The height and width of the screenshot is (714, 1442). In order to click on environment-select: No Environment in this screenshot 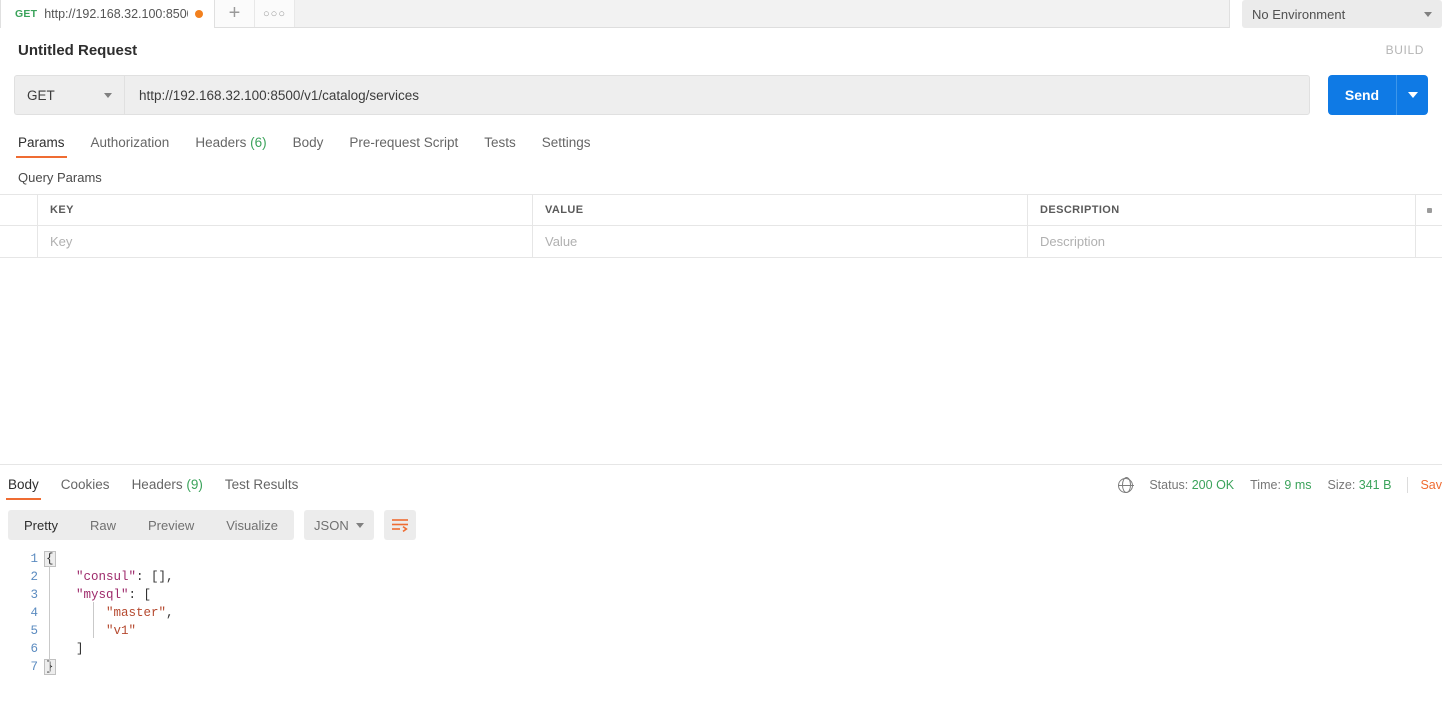, I will do `click(1342, 14)`.